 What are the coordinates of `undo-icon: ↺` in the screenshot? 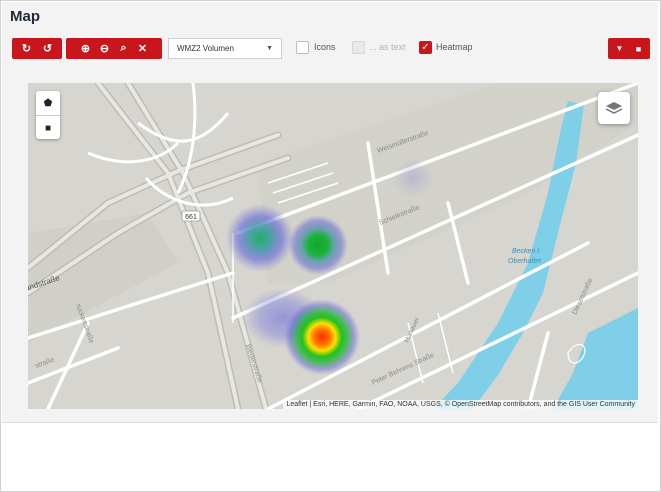 It's located at (47, 48).